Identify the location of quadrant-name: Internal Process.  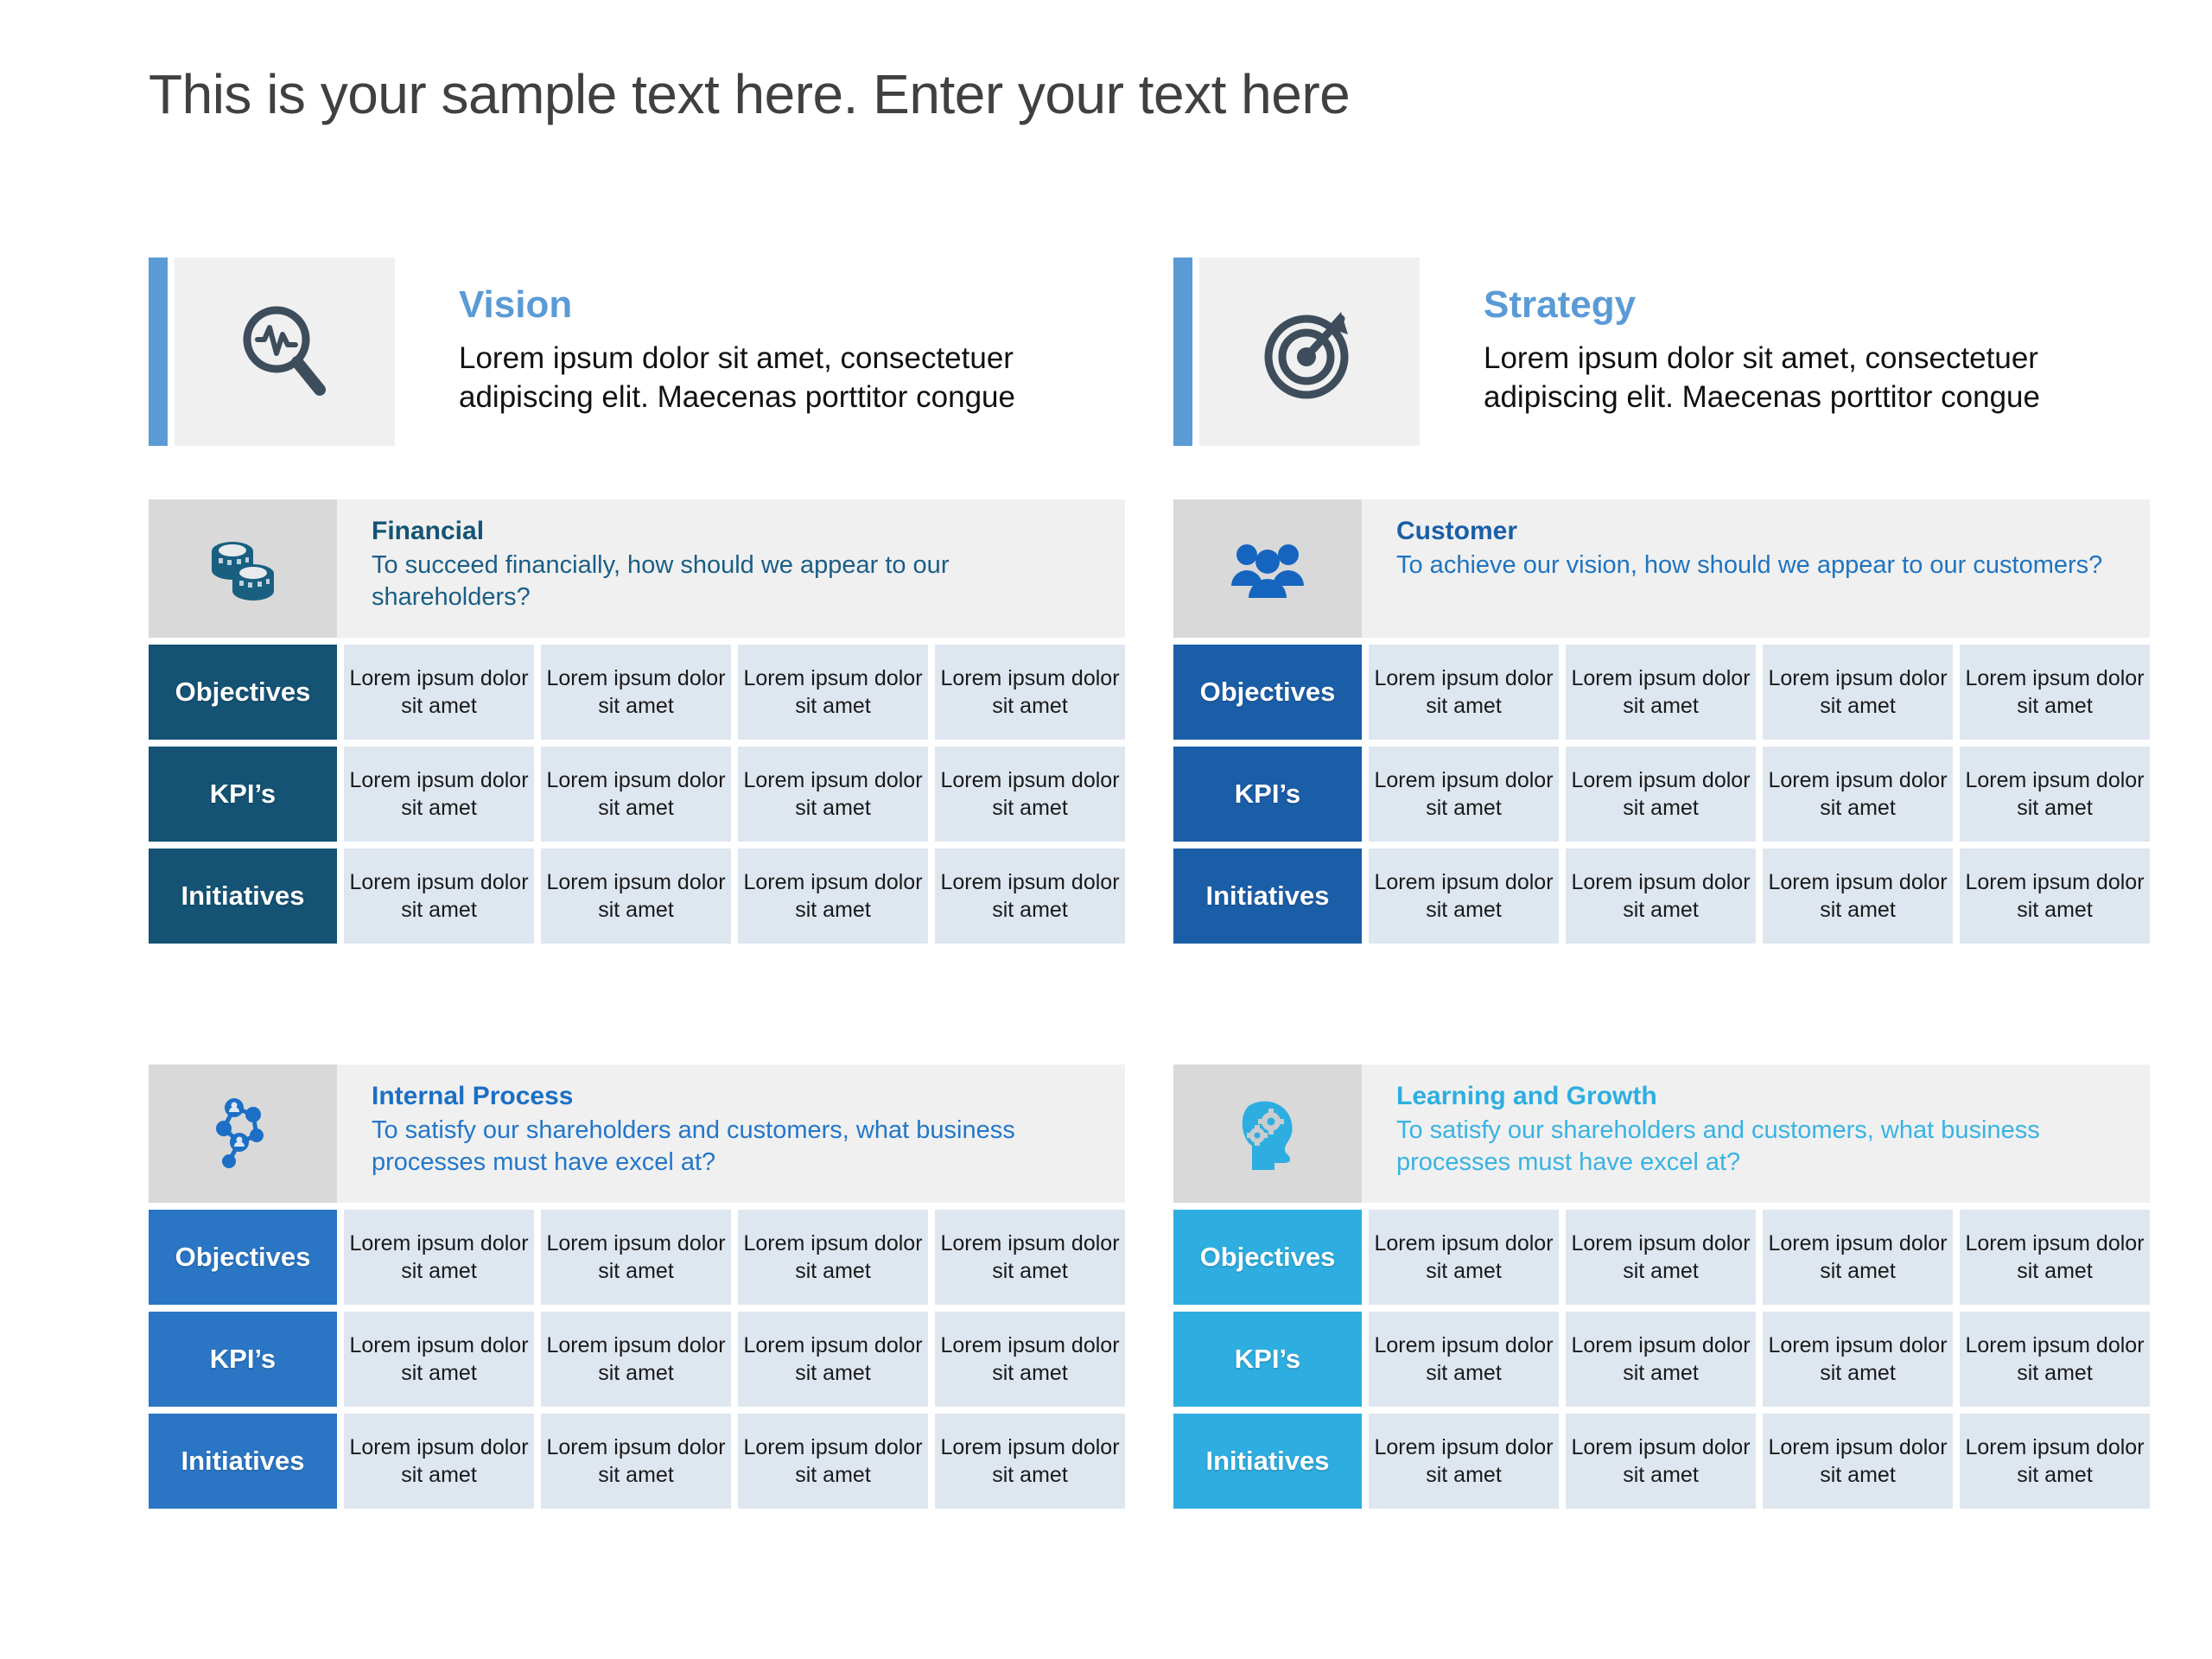
(473, 1096).